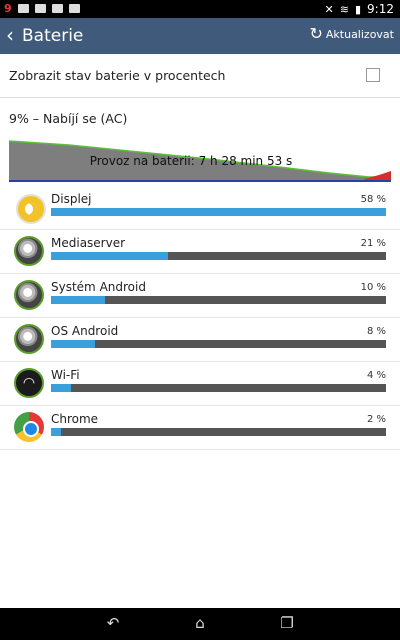 This screenshot has height=640, width=400. What do you see at coordinates (75, 419) in the screenshot?
I see `usage-name: Chrome` at bounding box center [75, 419].